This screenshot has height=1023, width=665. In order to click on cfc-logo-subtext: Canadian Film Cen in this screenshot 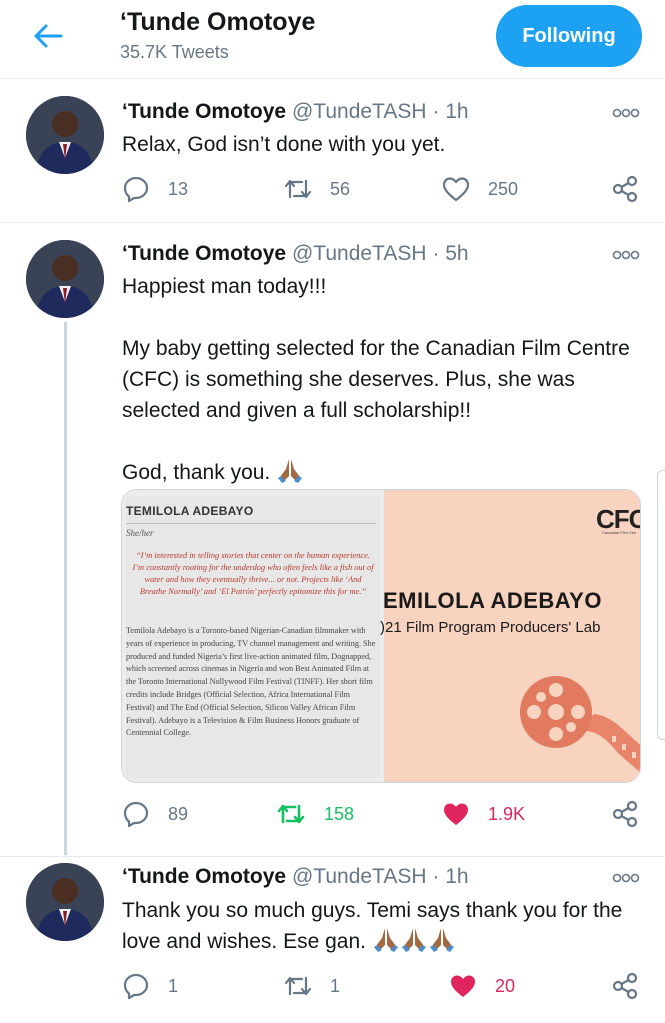, I will do `click(619, 532)`.